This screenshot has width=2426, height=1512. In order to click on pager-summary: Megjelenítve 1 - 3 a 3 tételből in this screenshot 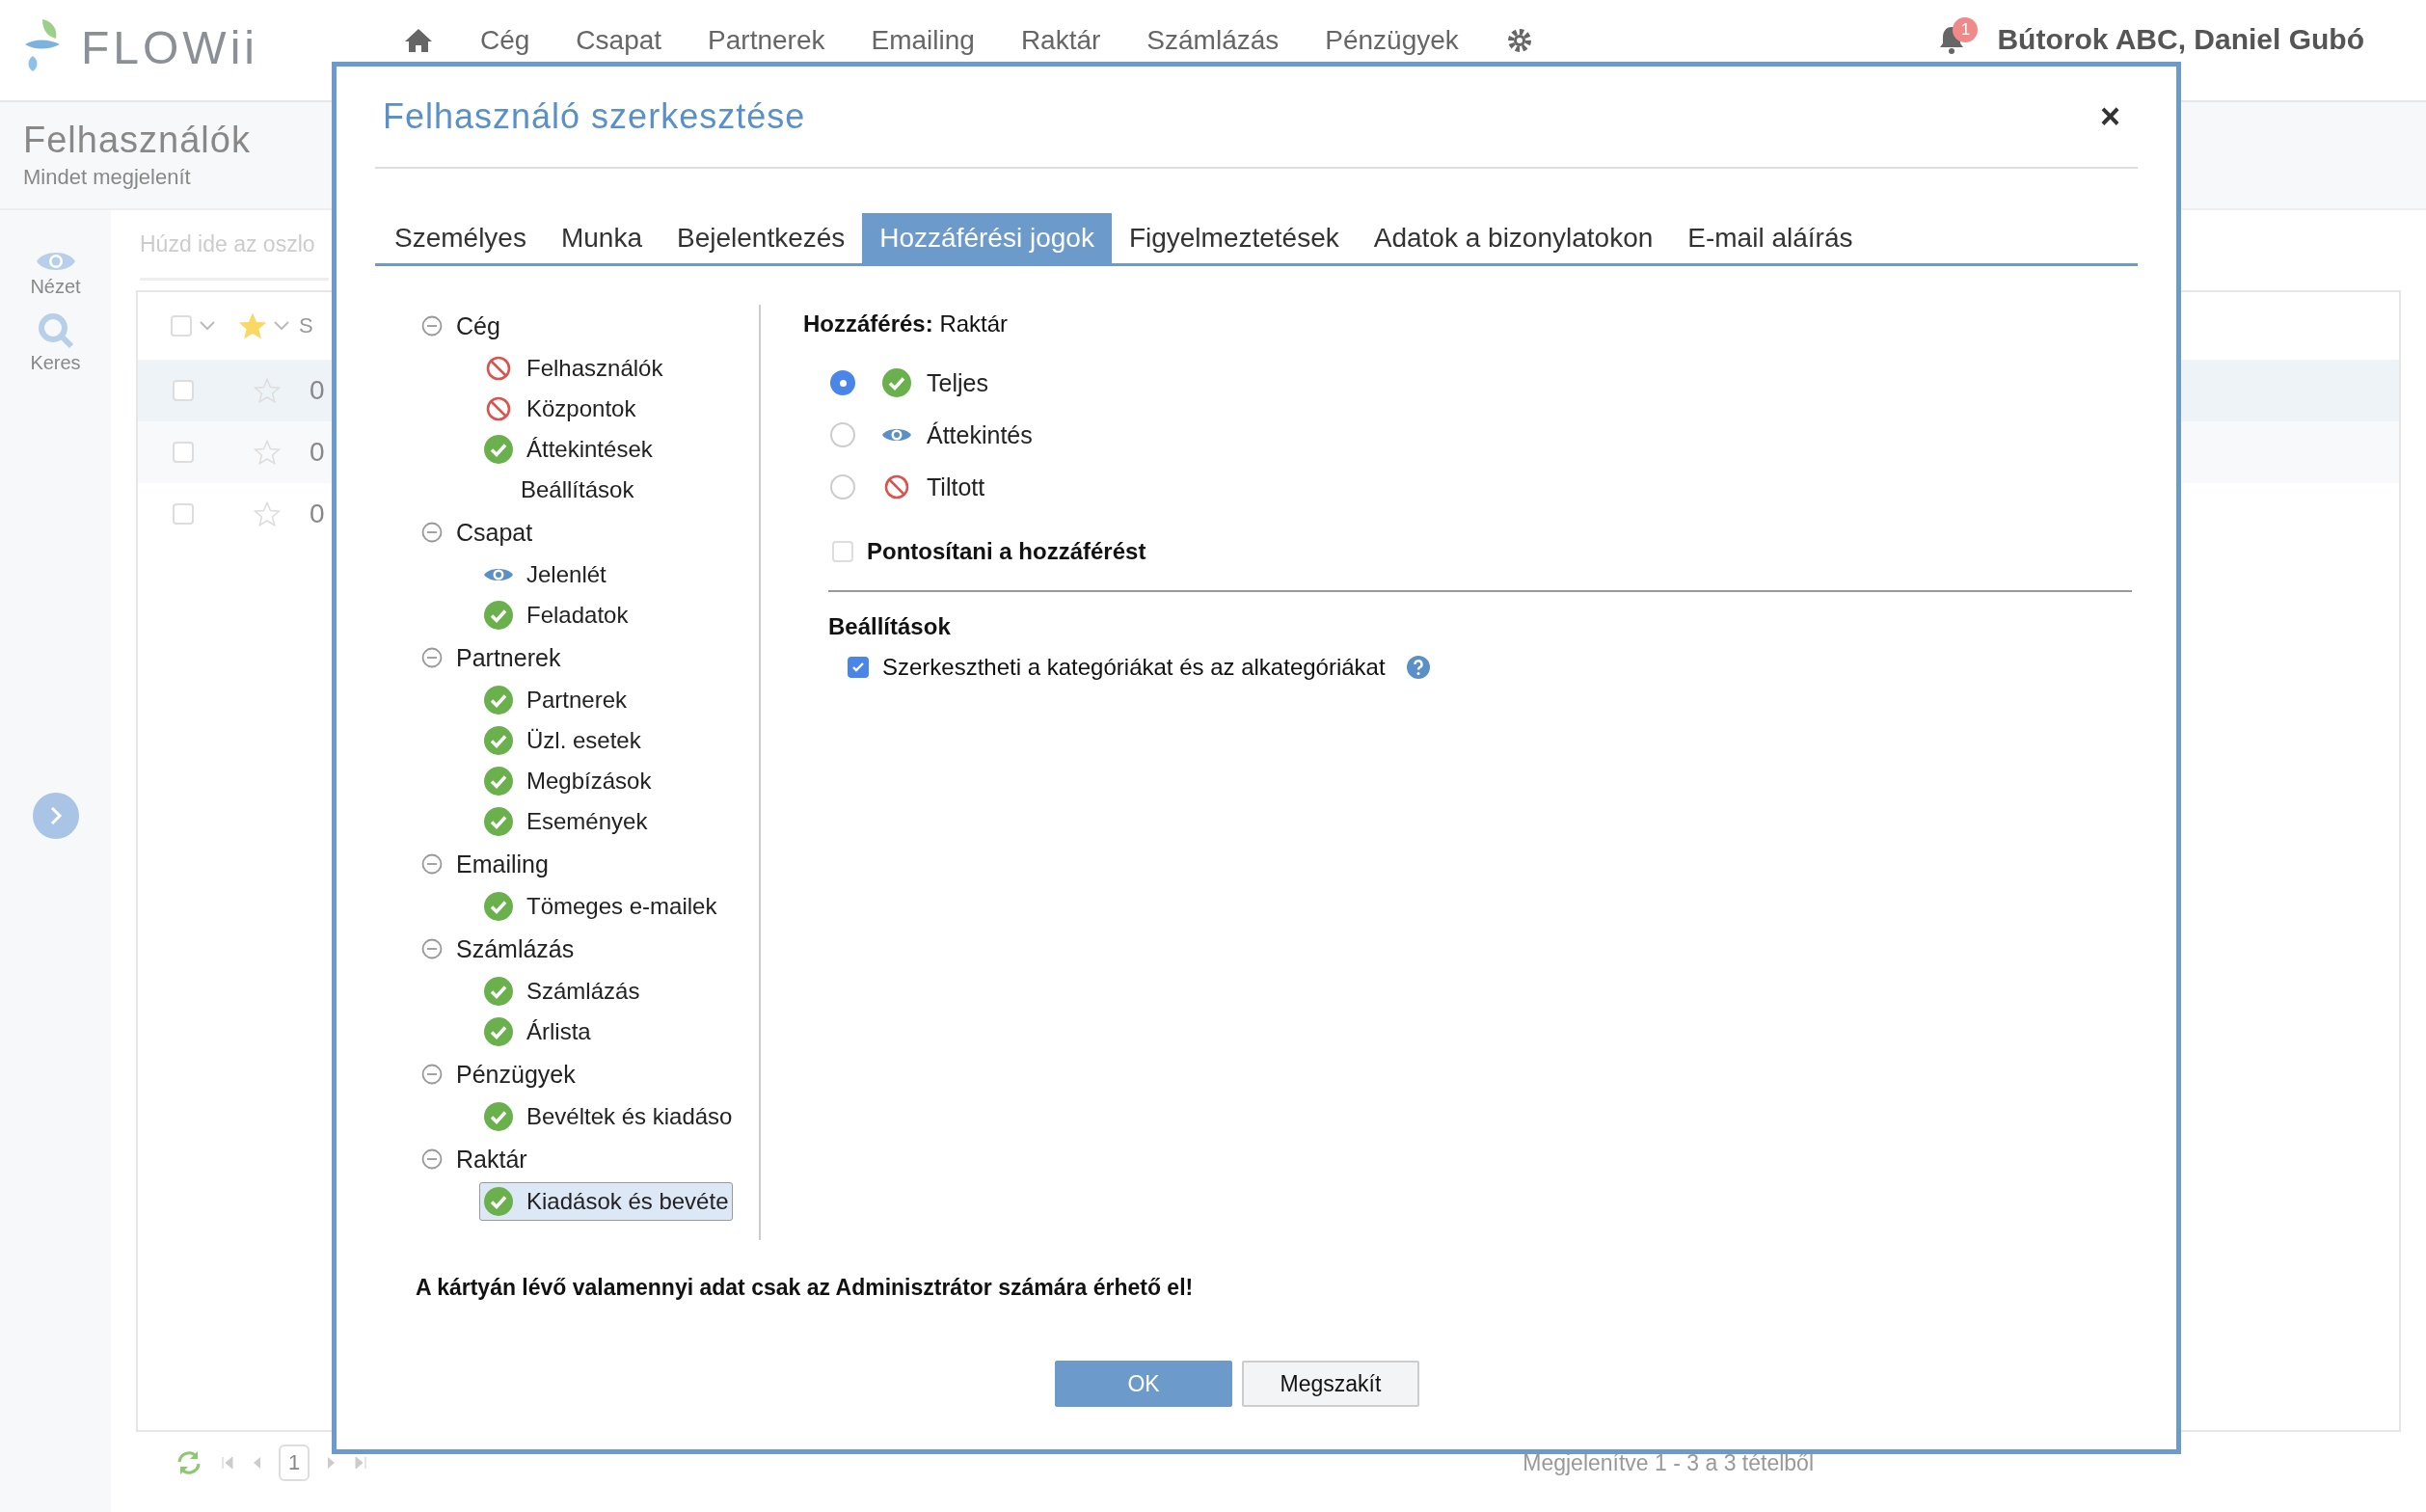, I will do `click(1668, 1462)`.